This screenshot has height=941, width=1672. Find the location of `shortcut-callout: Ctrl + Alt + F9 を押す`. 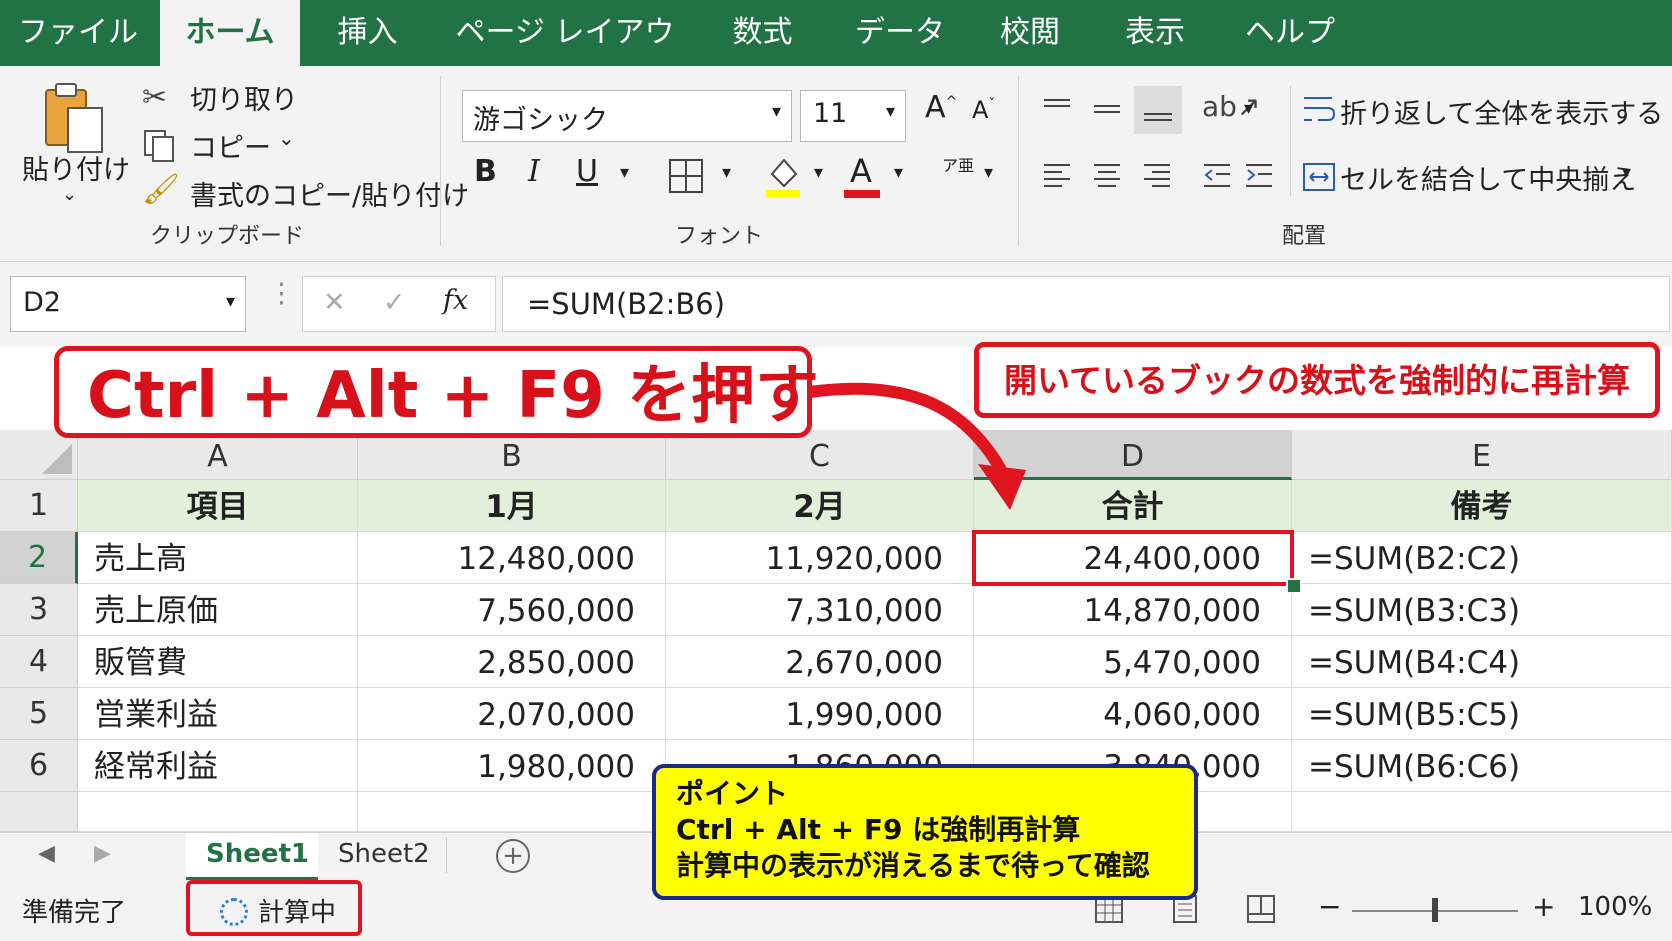

shortcut-callout: Ctrl + Alt + F9 を押す is located at coordinates (436, 392).